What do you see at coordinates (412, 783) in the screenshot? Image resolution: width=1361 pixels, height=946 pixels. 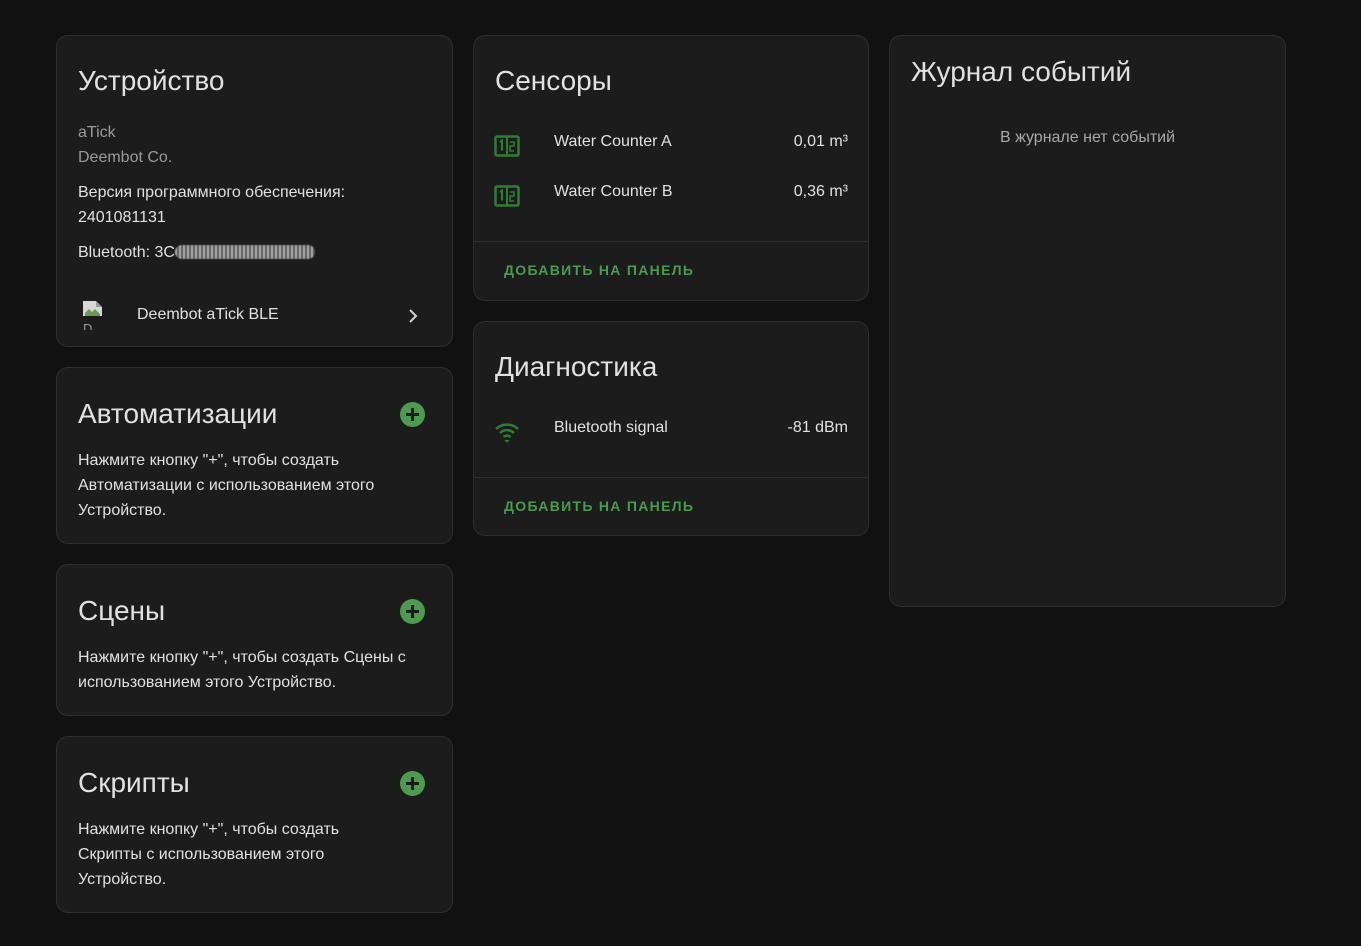 I see `add-script-button` at bounding box center [412, 783].